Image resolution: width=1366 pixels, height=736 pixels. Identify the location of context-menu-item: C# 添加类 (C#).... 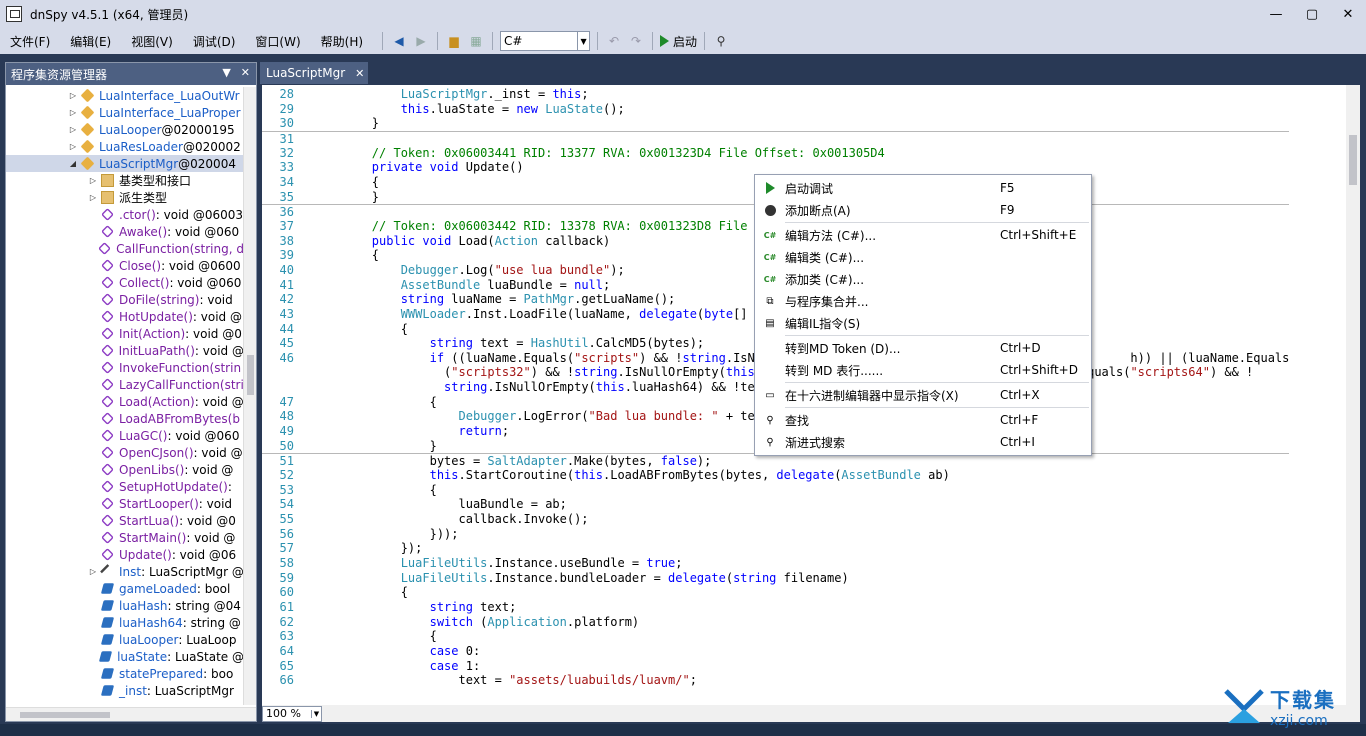
(923, 279).